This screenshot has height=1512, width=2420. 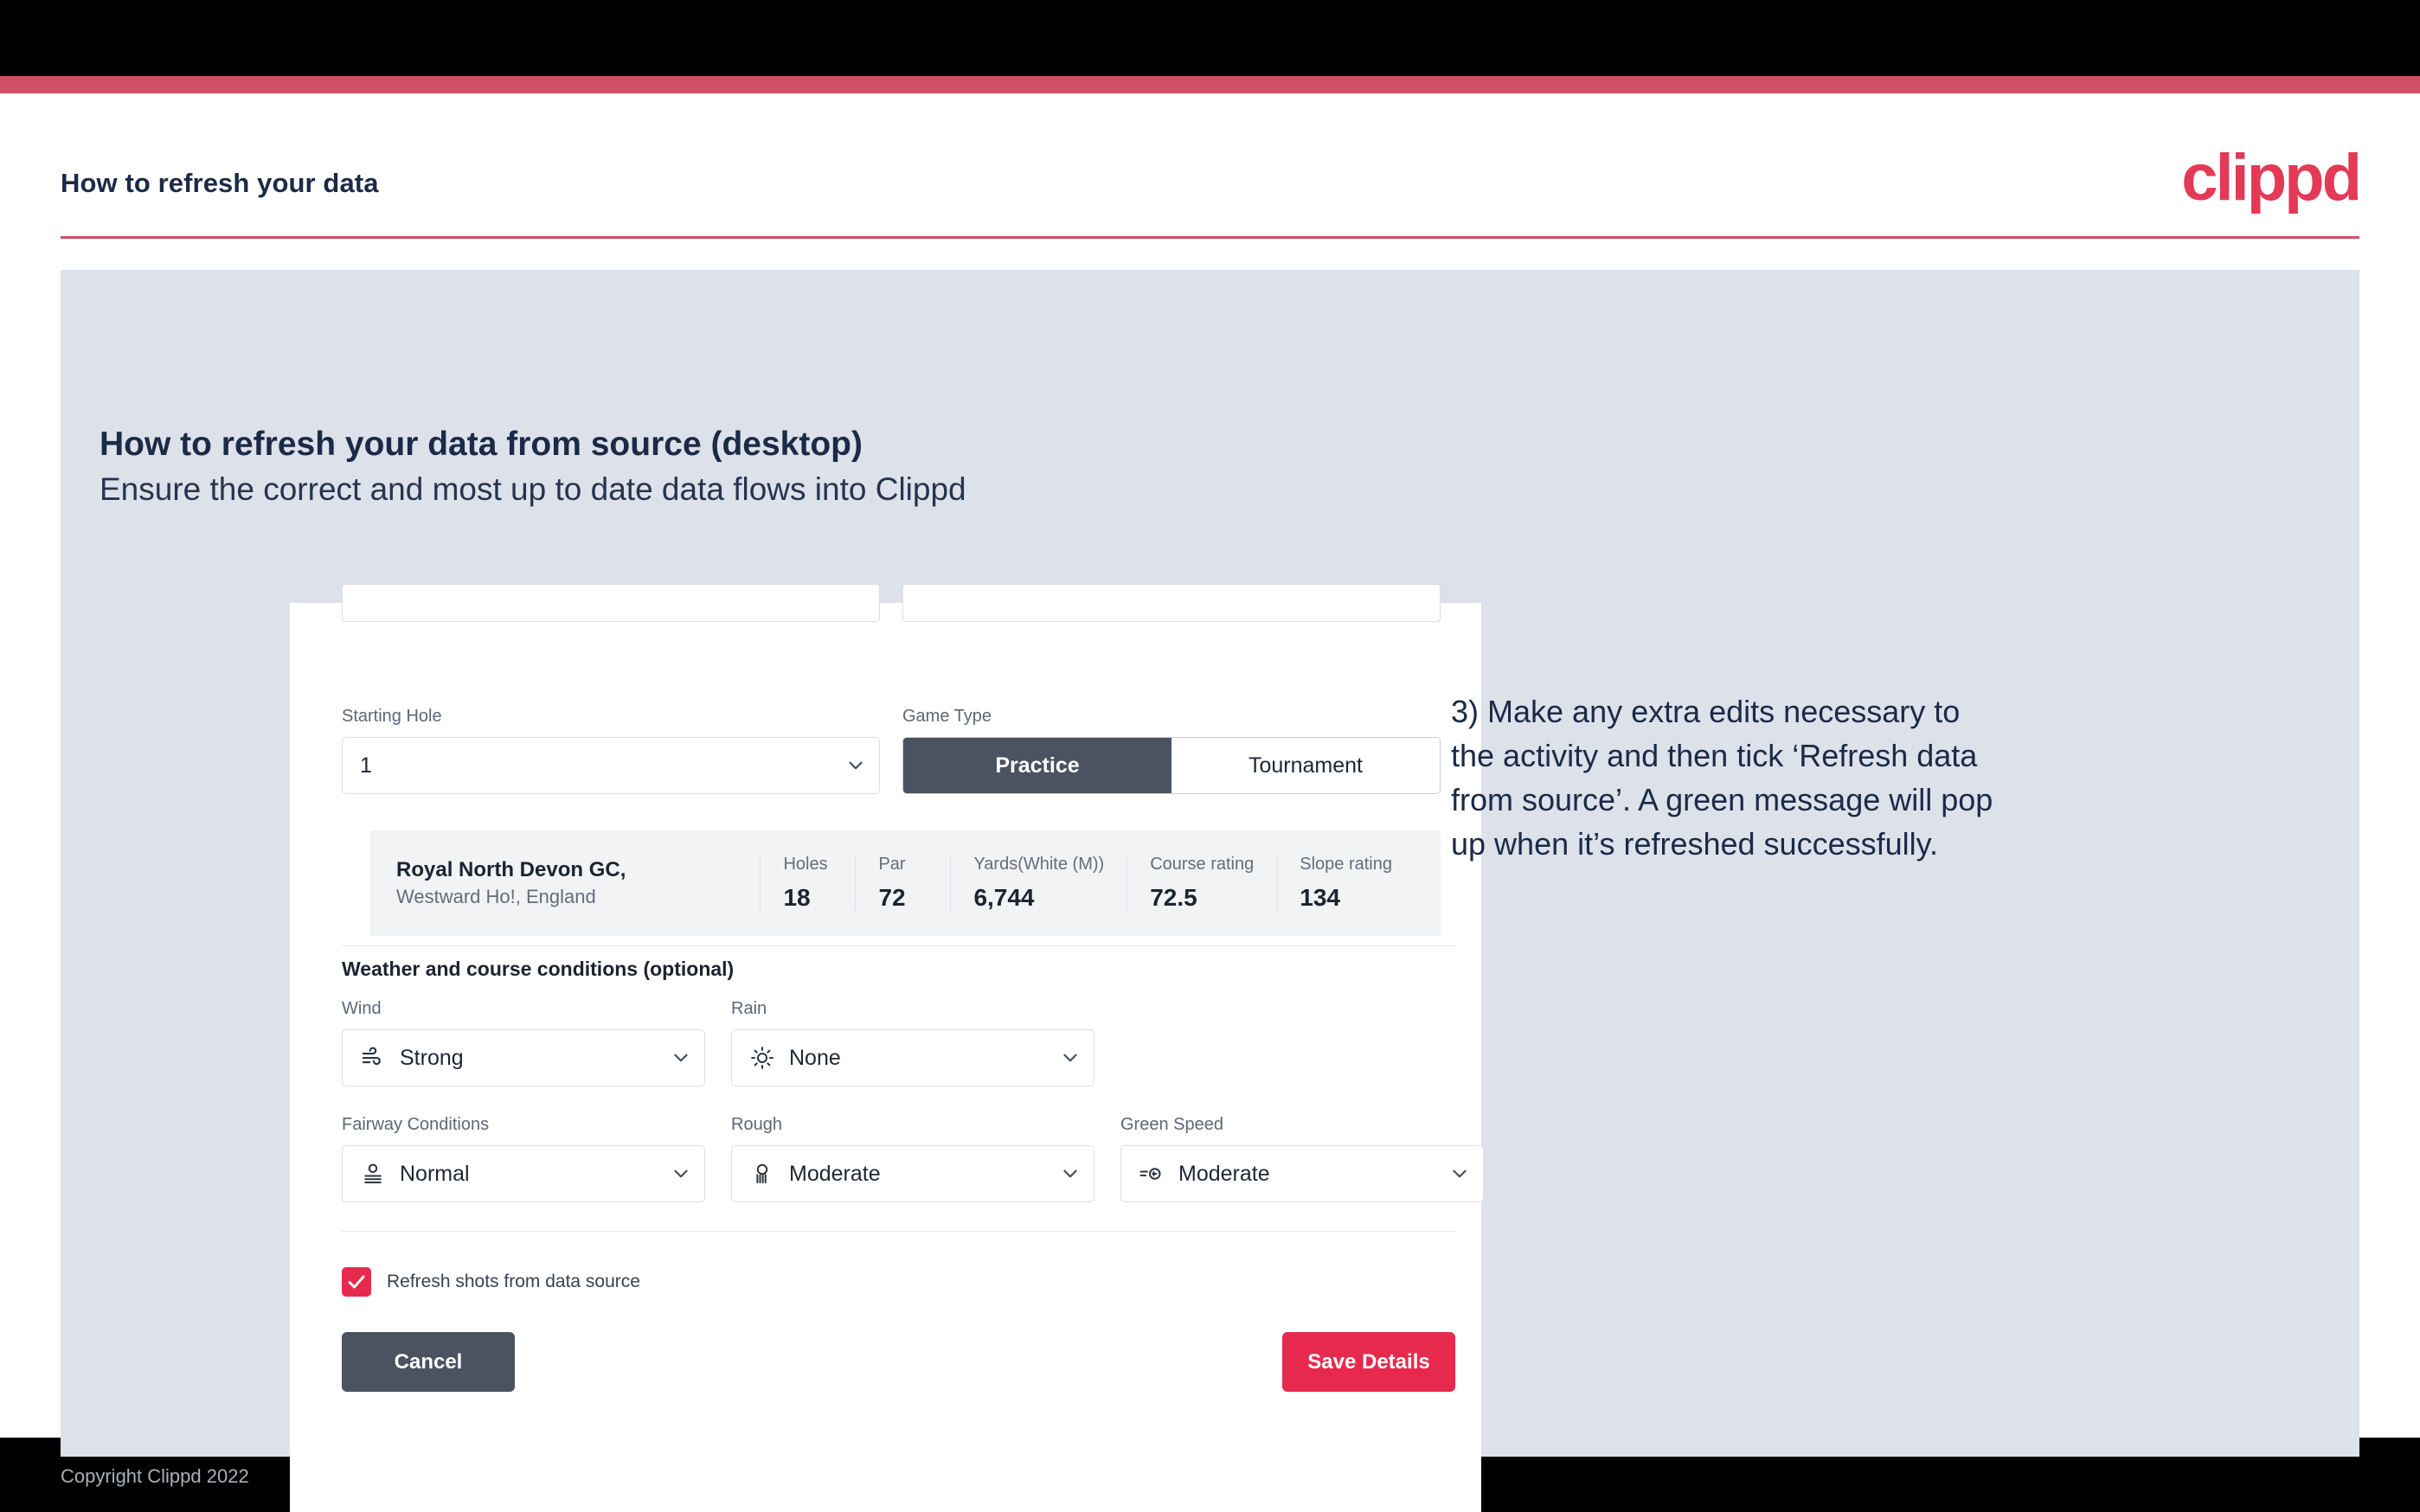 What do you see at coordinates (356, 1282) in the screenshot?
I see `refresh-shots-checkbox` at bounding box center [356, 1282].